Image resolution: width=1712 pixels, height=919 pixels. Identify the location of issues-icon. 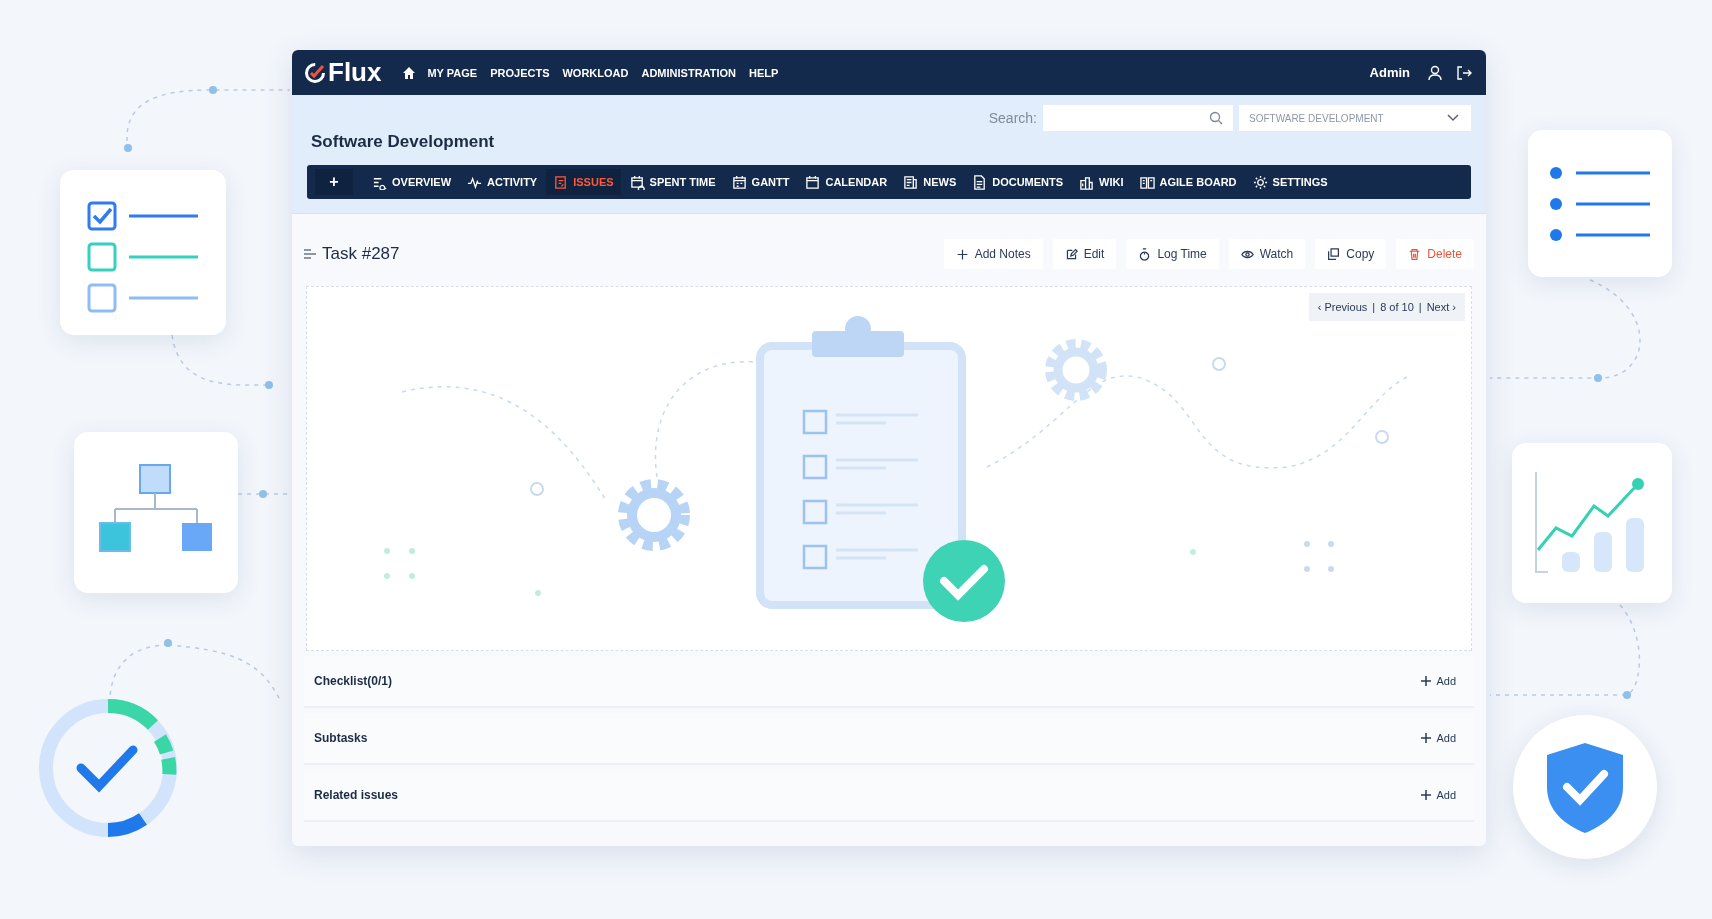
(561, 182).